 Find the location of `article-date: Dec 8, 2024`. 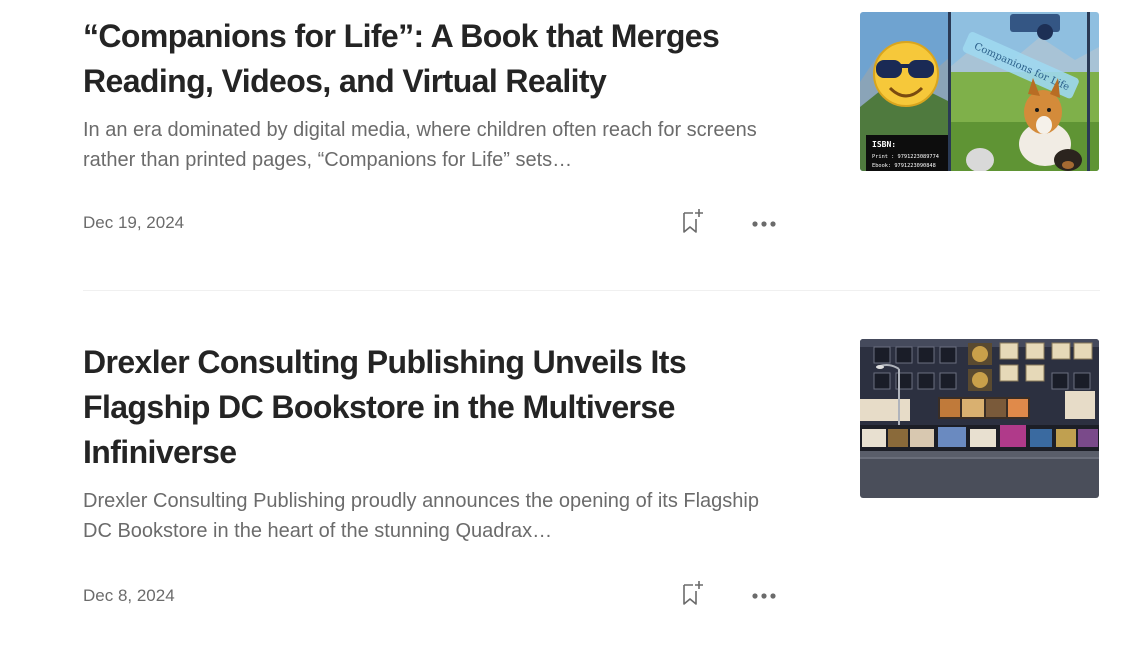

article-date: Dec 8, 2024 is located at coordinates (129, 595).